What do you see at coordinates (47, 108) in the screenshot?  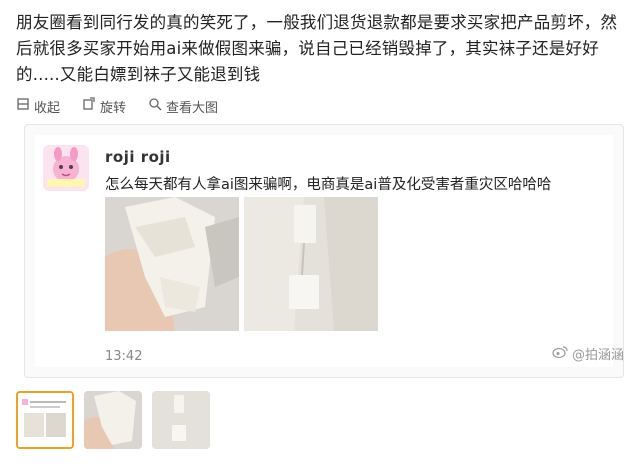 I see `collapse-label: 收起` at bounding box center [47, 108].